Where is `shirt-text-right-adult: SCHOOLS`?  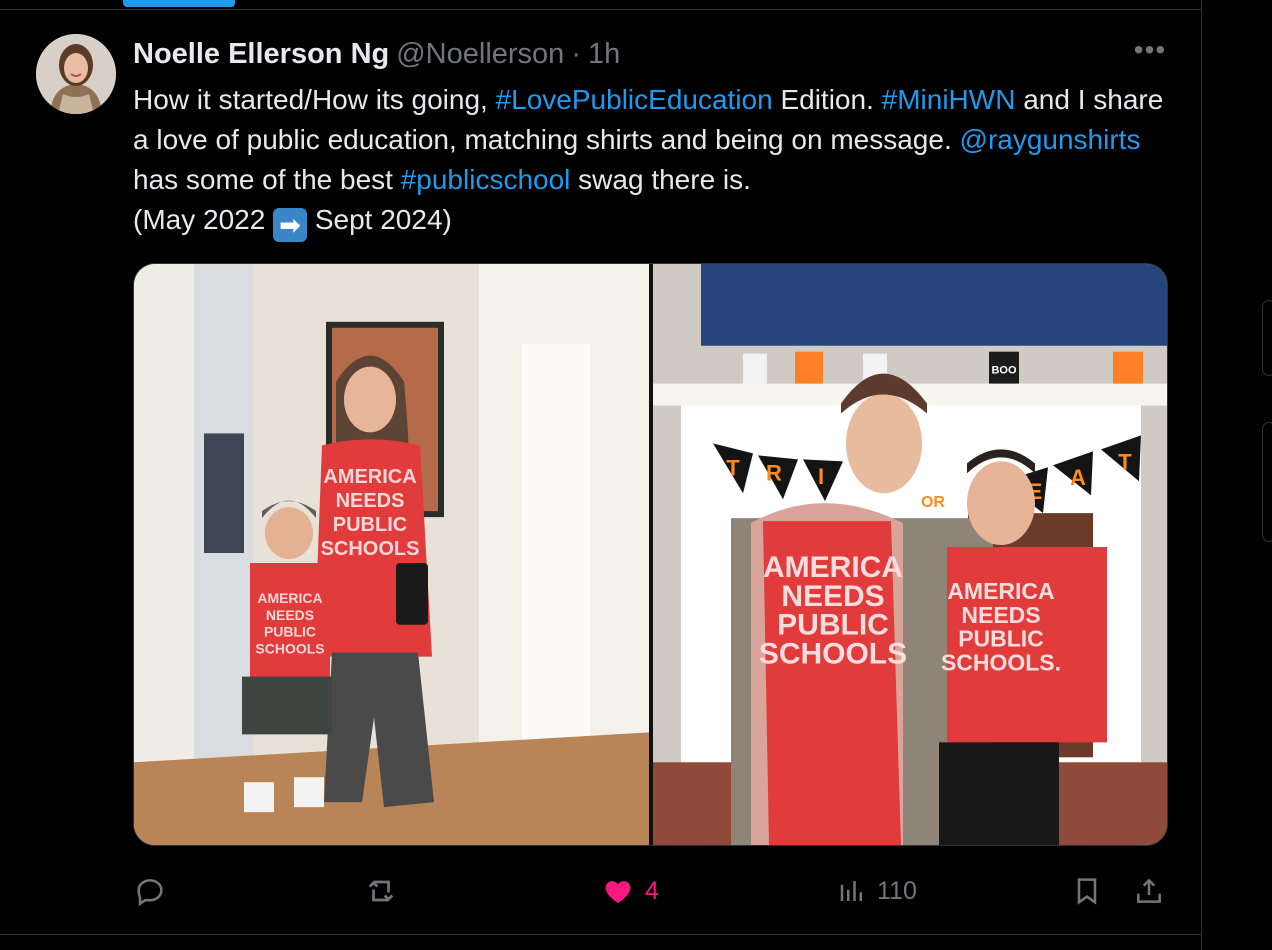 shirt-text-right-adult: SCHOOLS is located at coordinates (833, 654).